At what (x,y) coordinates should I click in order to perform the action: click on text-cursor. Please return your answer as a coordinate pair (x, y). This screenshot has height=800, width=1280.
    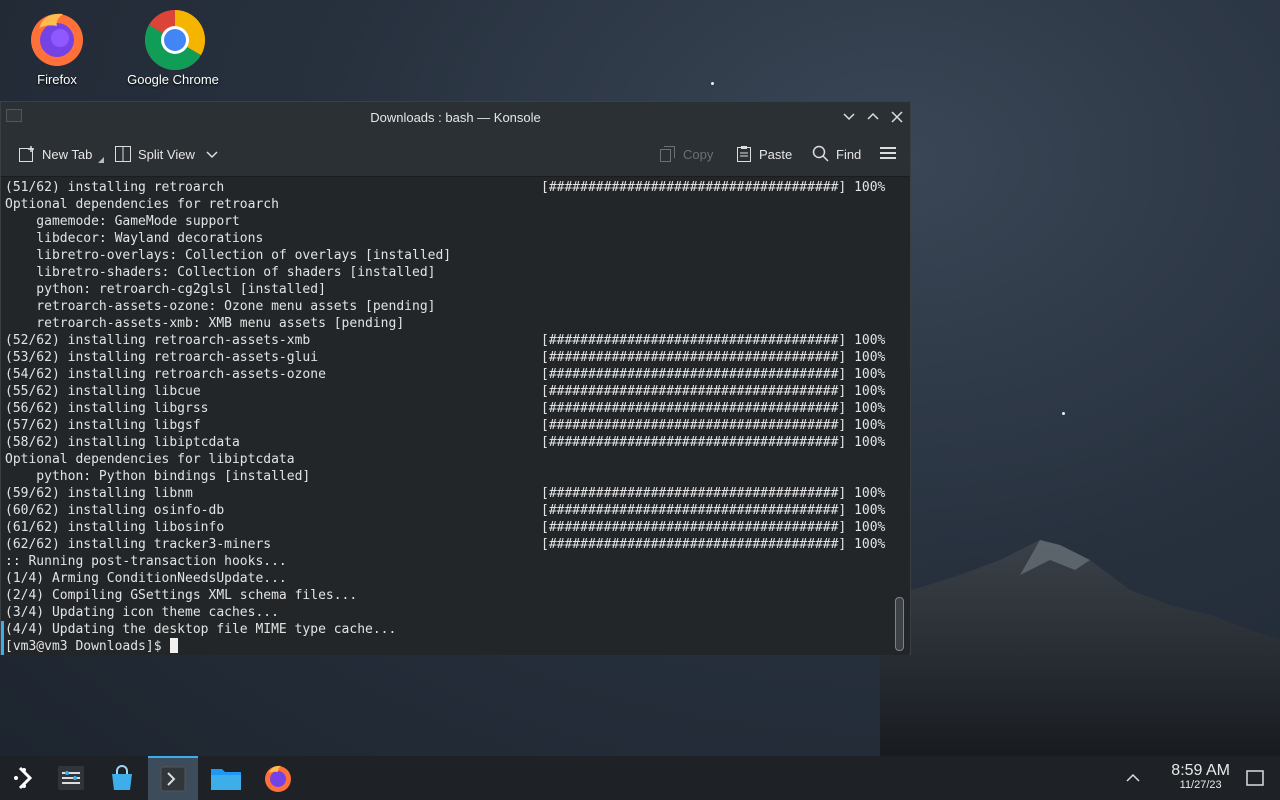
    Looking at the image, I should click on (174, 645).